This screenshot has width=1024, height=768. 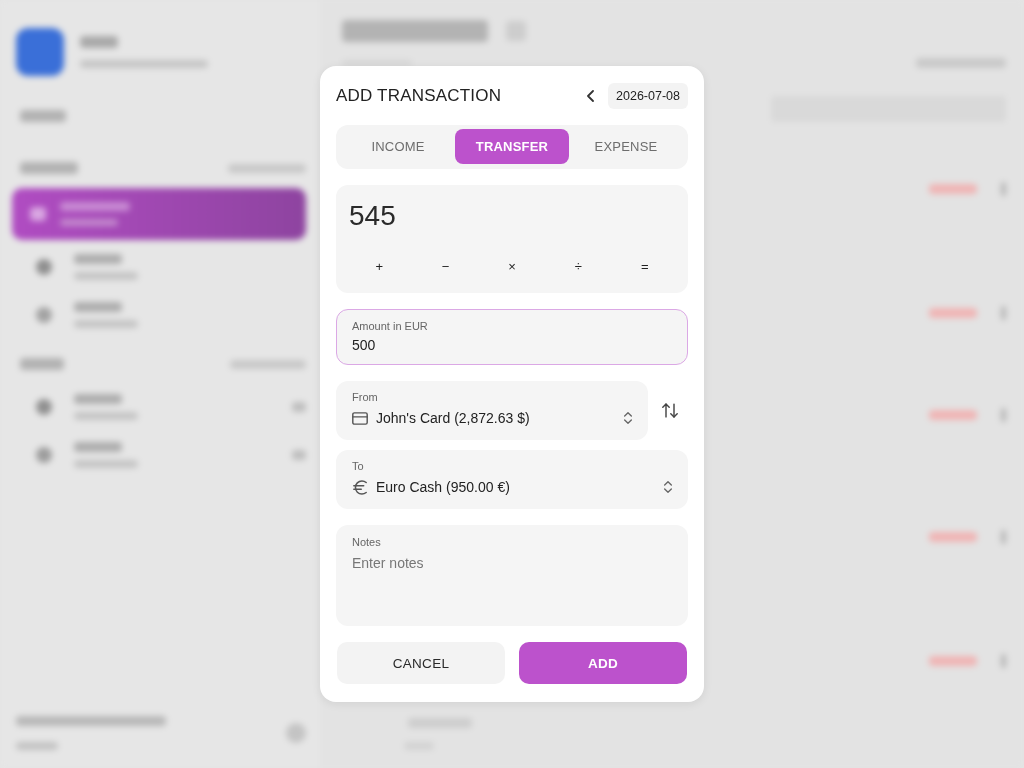 What do you see at coordinates (372, 216) in the screenshot?
I see `amount-display: 545` at bounding box center [372, 216].